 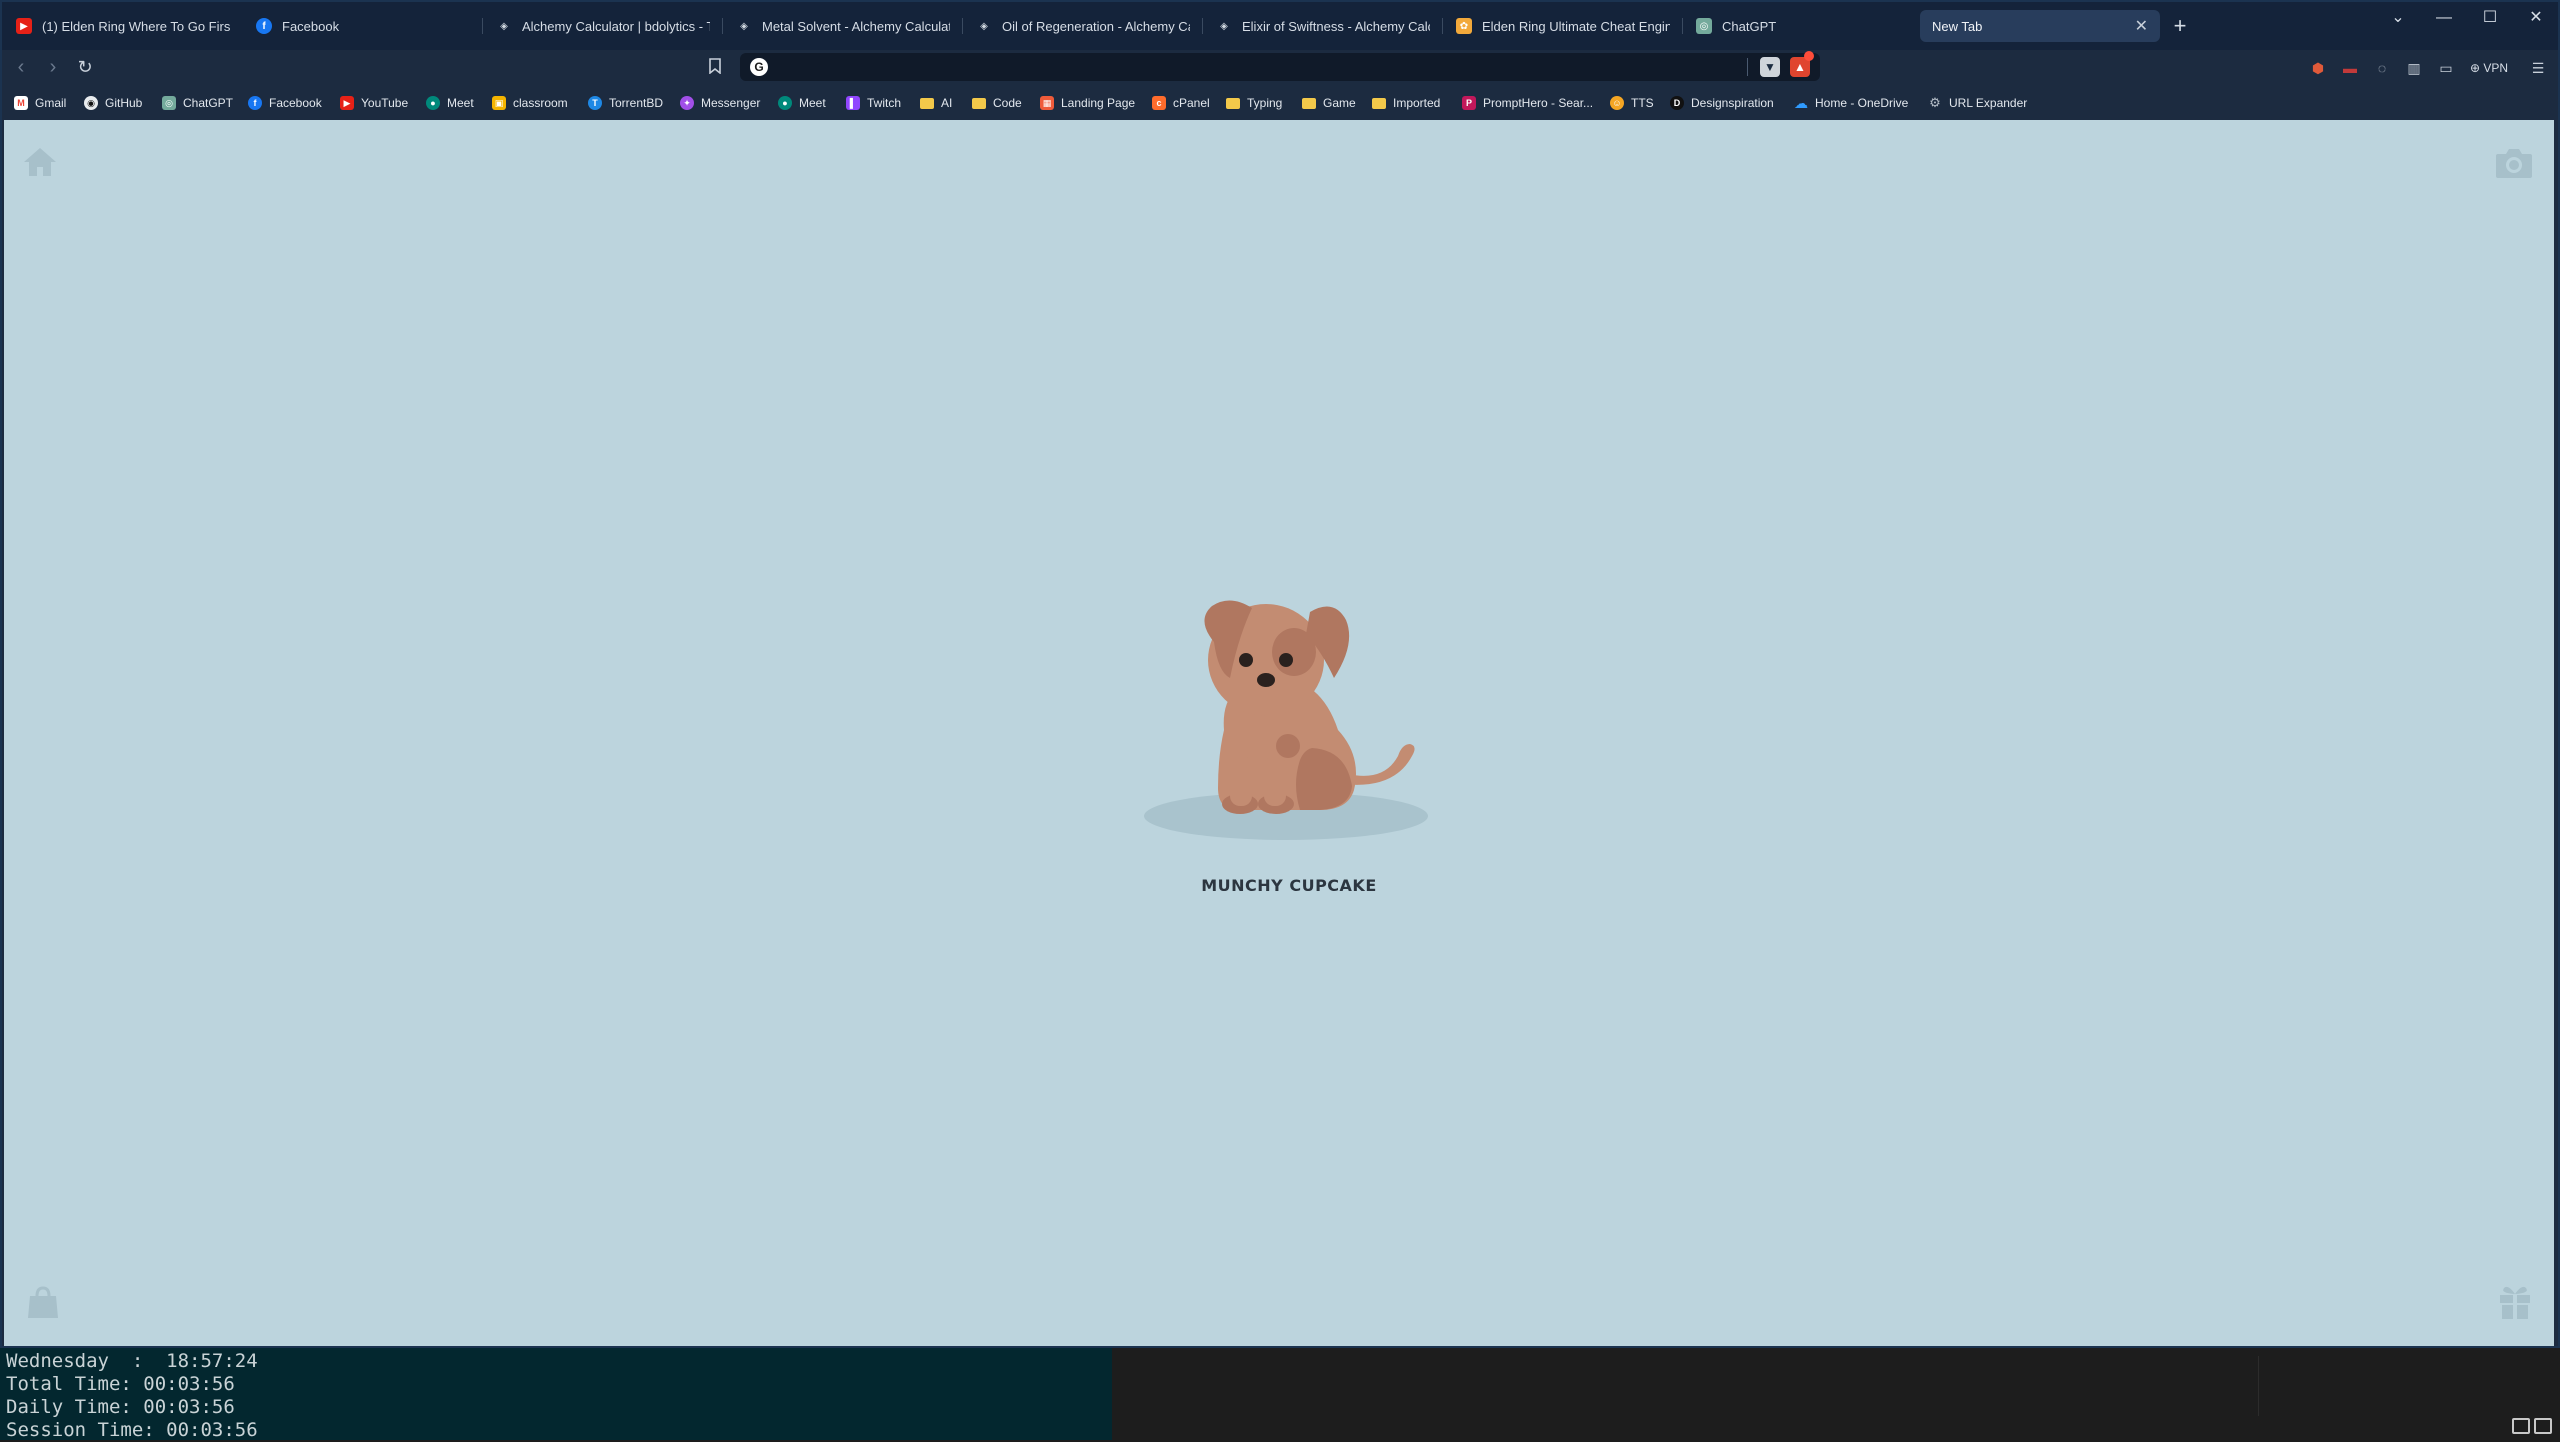 What do you see at coordinates (43, 1305) in the screenshot?
I see `shopping-bag-icon` at bounding box center [43, 1305].